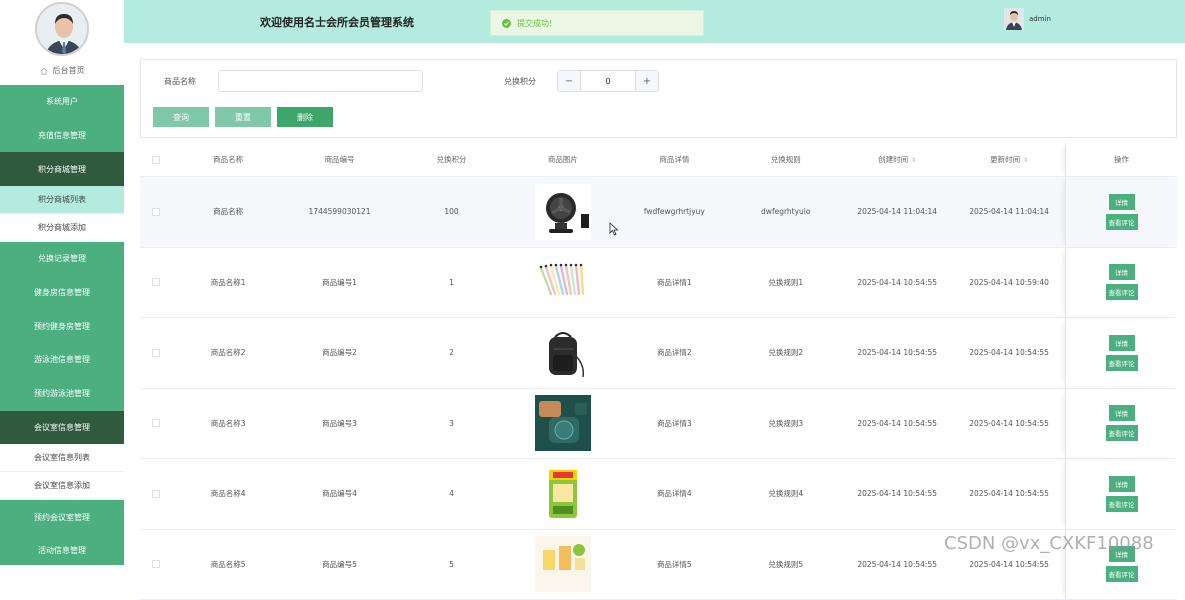 This screenshot has height=600, width=1185. What do you see at coordinates (452, 493) in the screenshot?
I see `cell-points: 4` at bounding box center [452, 493].